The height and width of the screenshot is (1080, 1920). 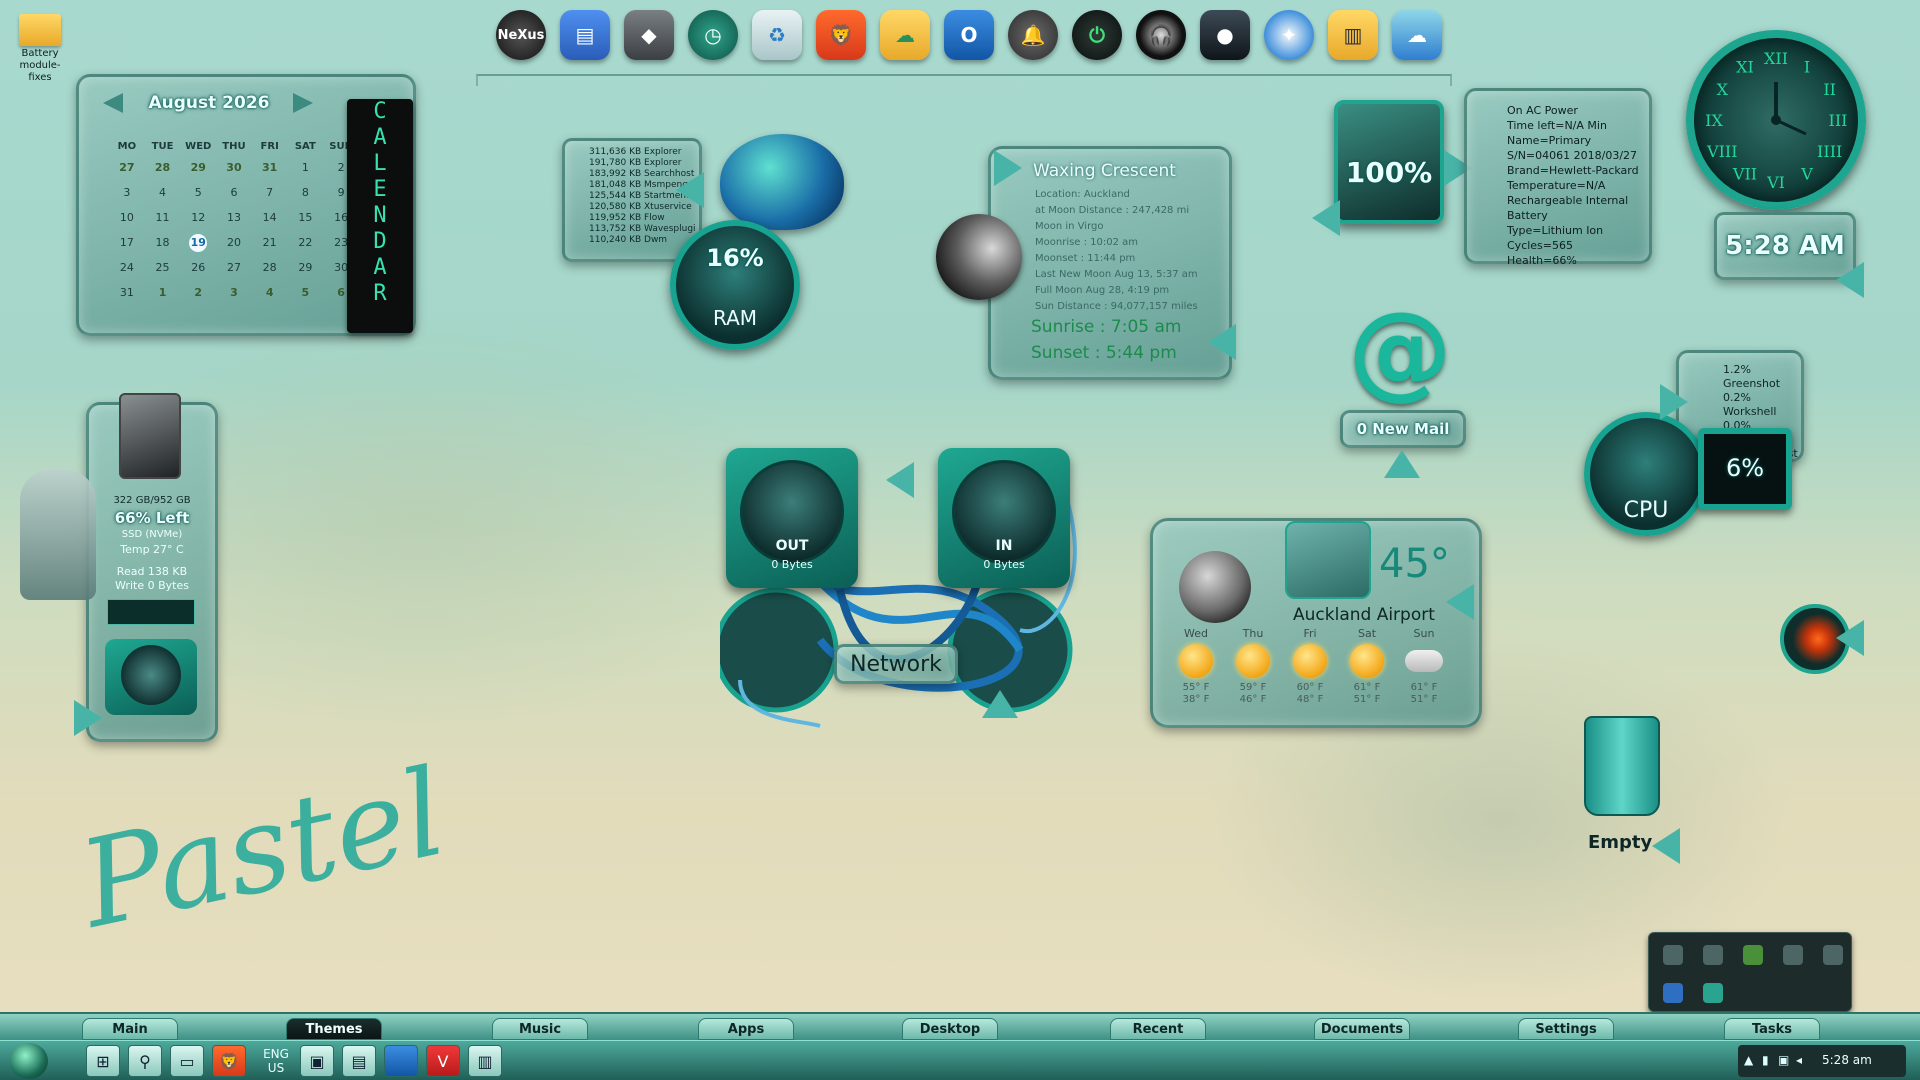 I want to click on tray-defender-icon, so click(x=1673, y=993).